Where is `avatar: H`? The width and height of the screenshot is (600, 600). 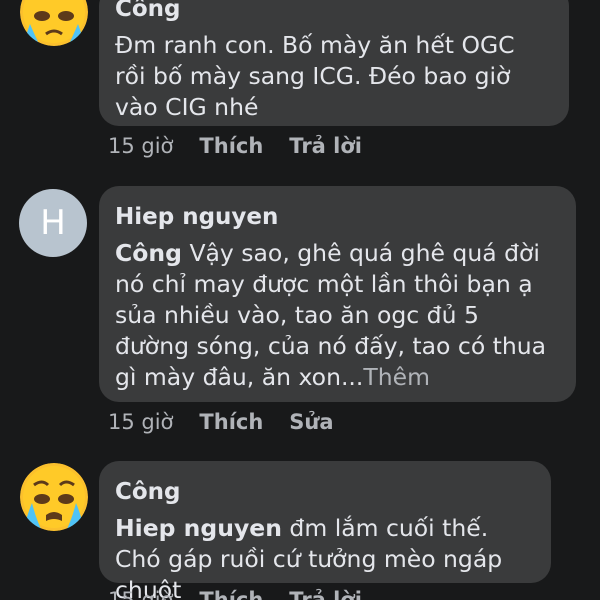 avatar: H is located at coordinates (53, 223).